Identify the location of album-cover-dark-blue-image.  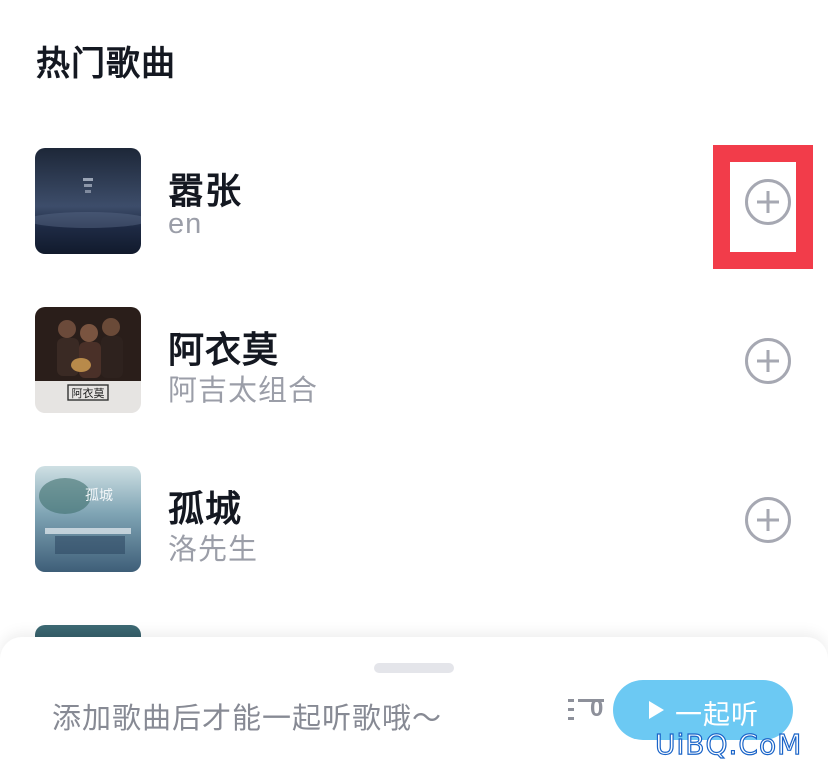
(88, 201).